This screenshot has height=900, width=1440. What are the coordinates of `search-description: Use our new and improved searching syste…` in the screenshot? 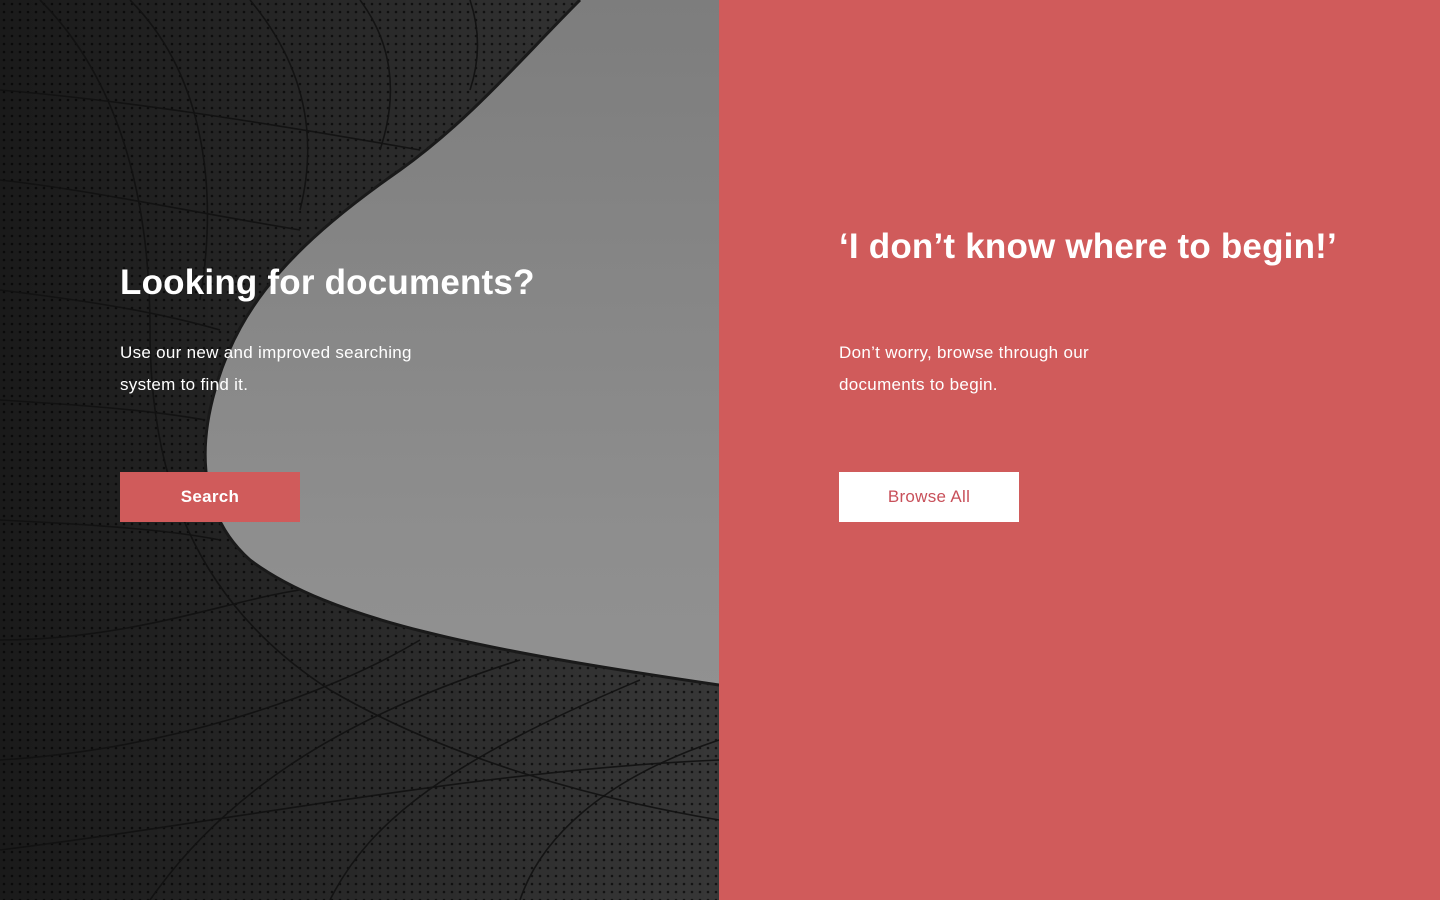 It's located at (266, 368).